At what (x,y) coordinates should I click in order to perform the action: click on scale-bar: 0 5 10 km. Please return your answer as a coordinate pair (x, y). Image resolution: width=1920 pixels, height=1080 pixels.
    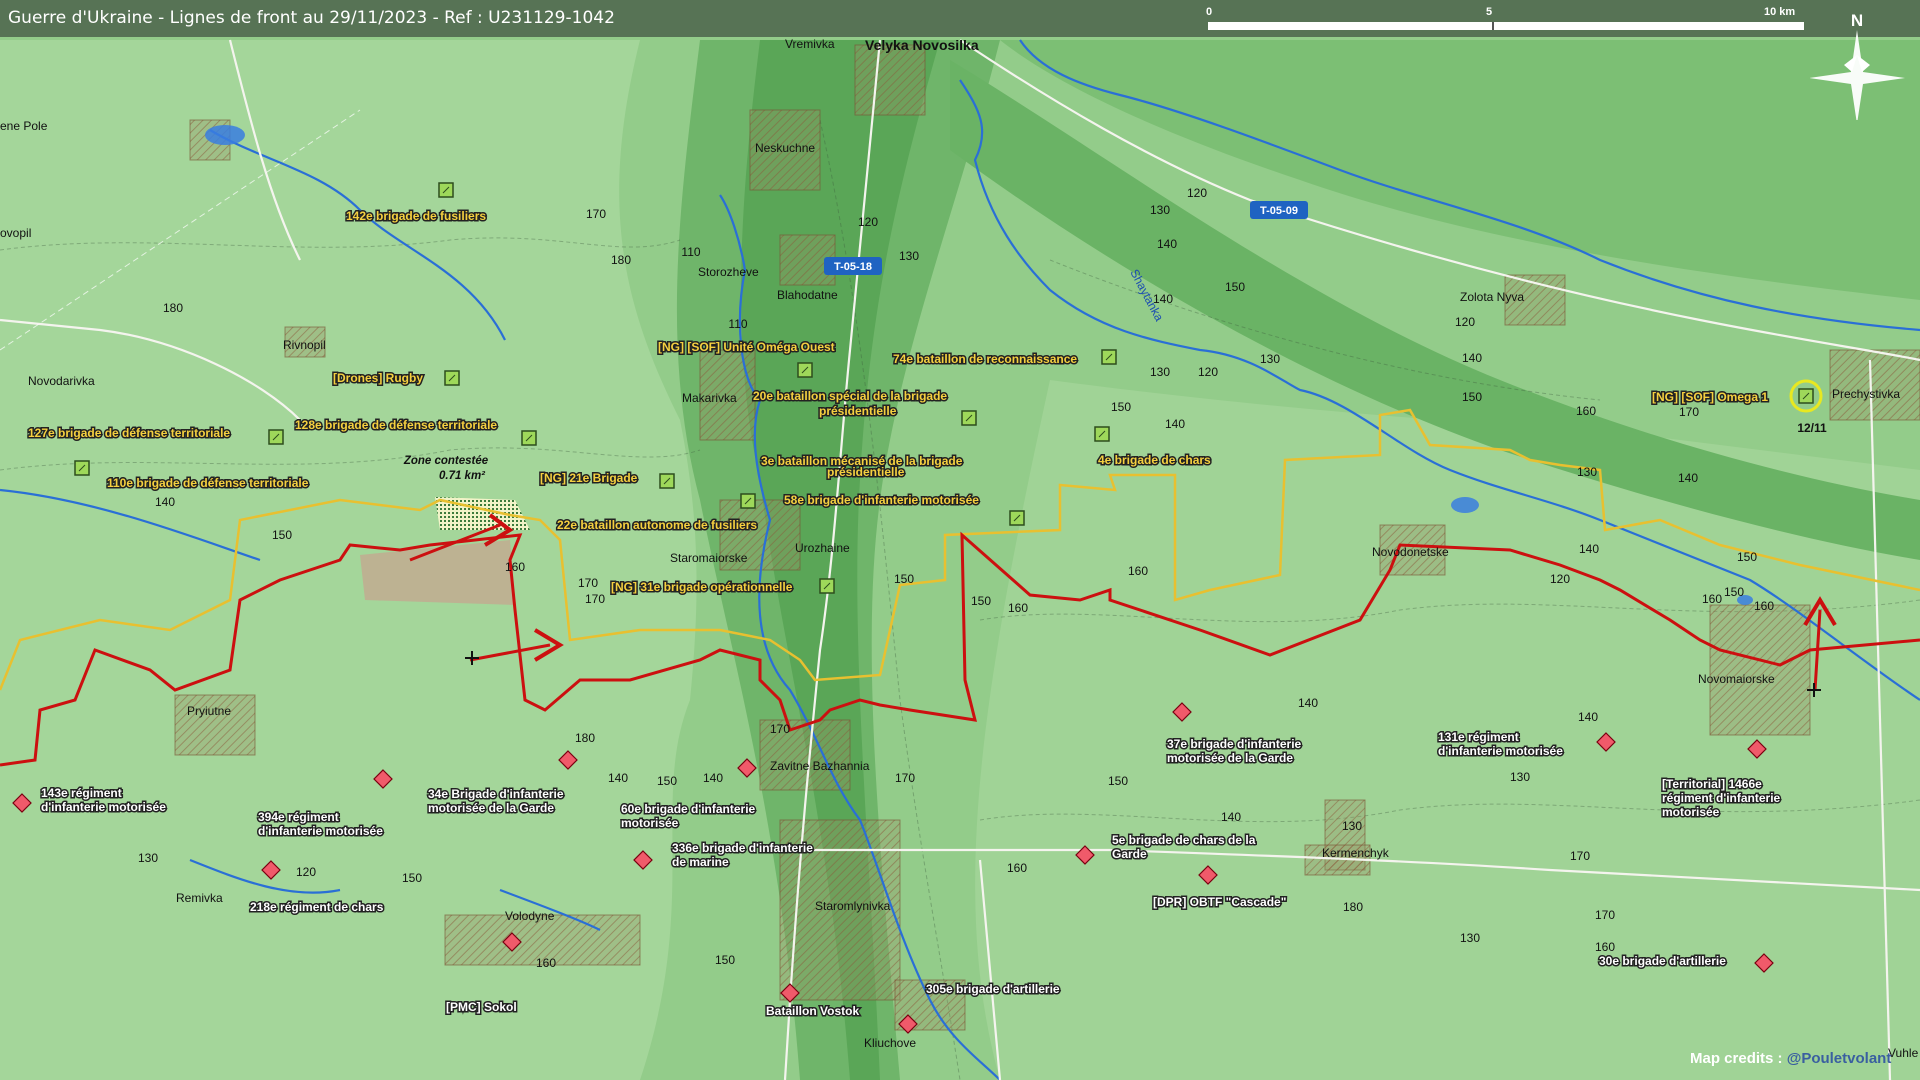
    Looking at the image, I should click on (1505, 19).